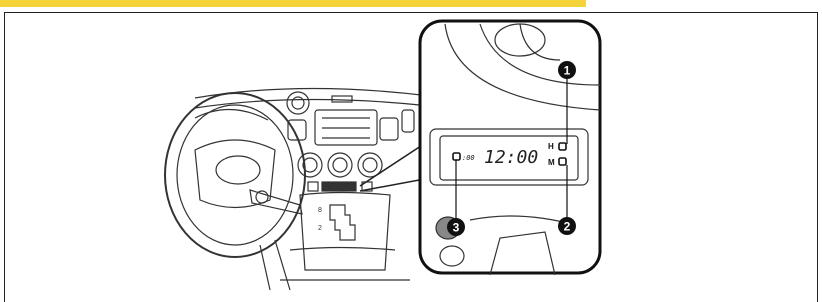  I want to click on callout-3: 3, so click(456, 227).